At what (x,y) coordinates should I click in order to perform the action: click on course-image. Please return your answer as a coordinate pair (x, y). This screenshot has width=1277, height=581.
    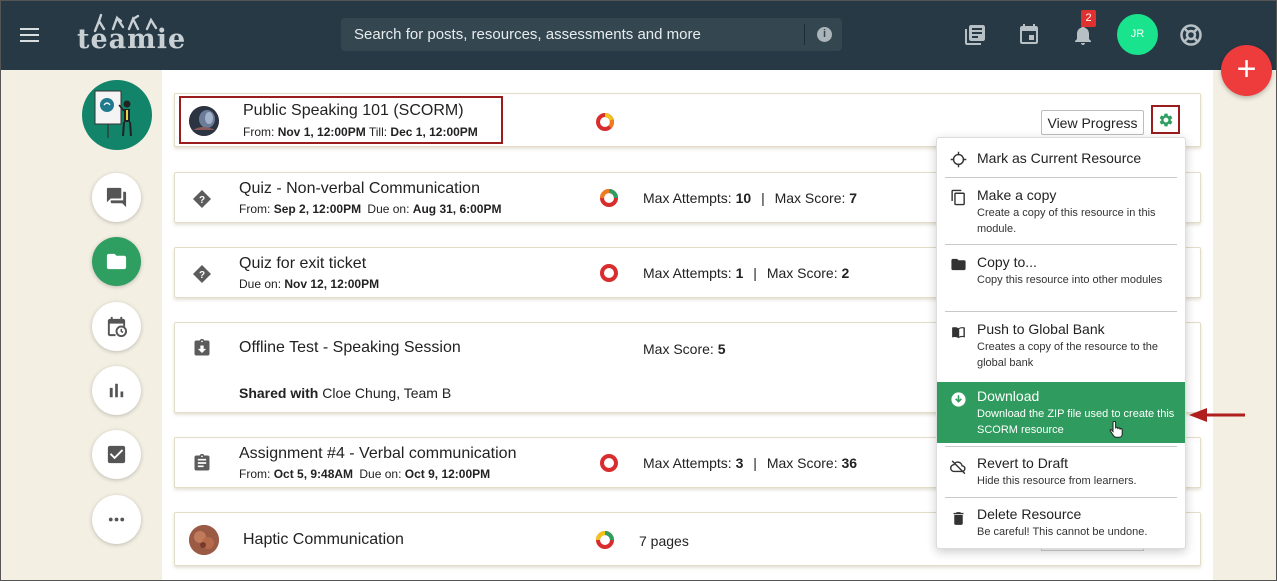
    Looking at the image, I should click on (117, 115).